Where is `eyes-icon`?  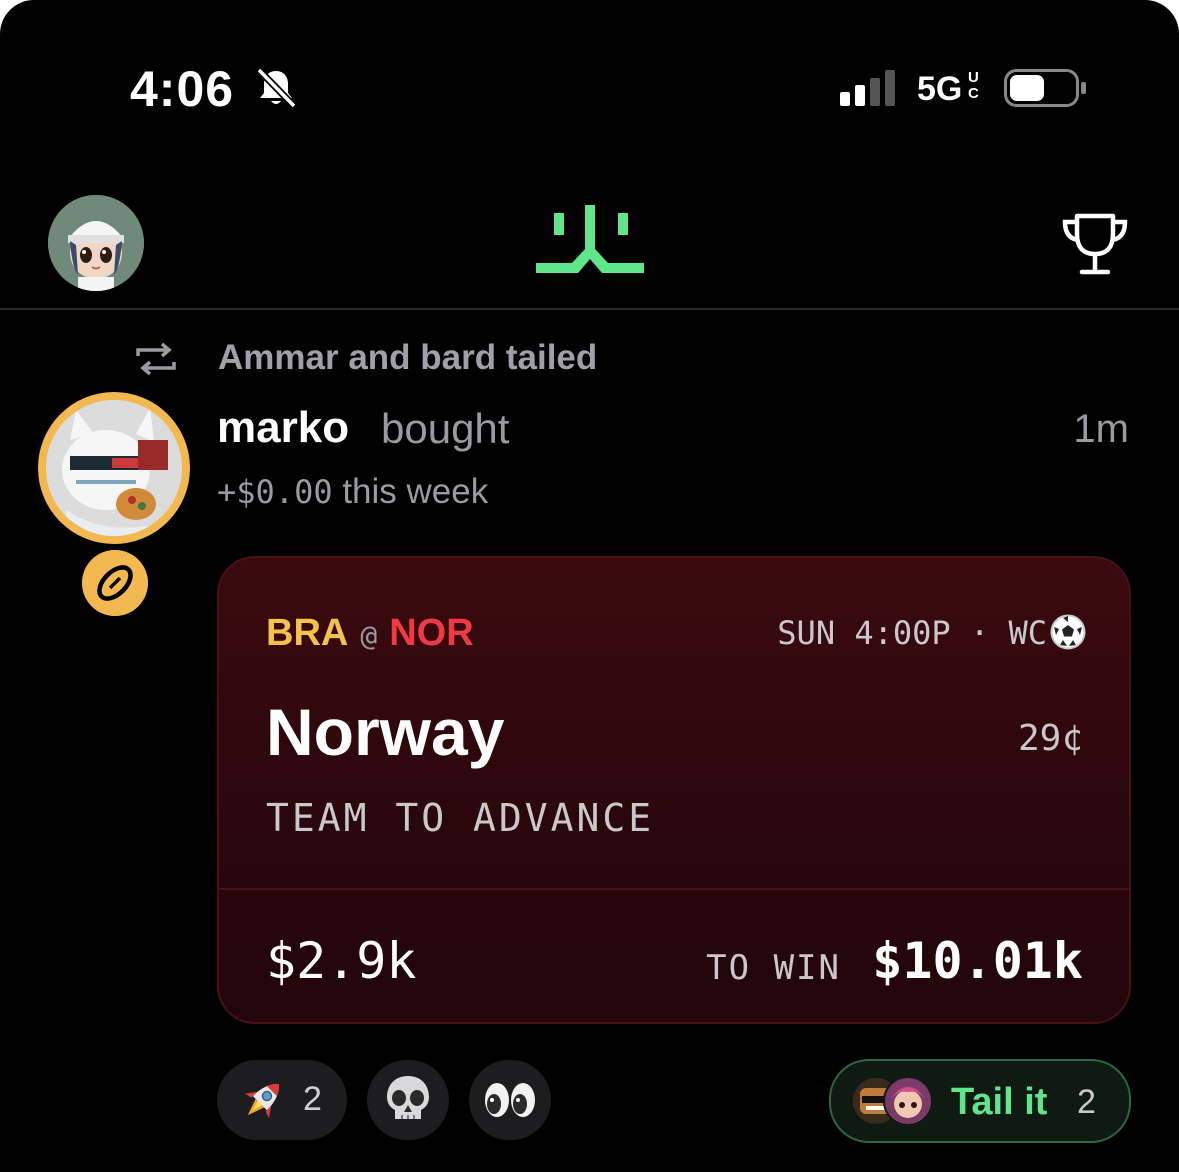 eyes-icon is located at coordinates (510, 1100).